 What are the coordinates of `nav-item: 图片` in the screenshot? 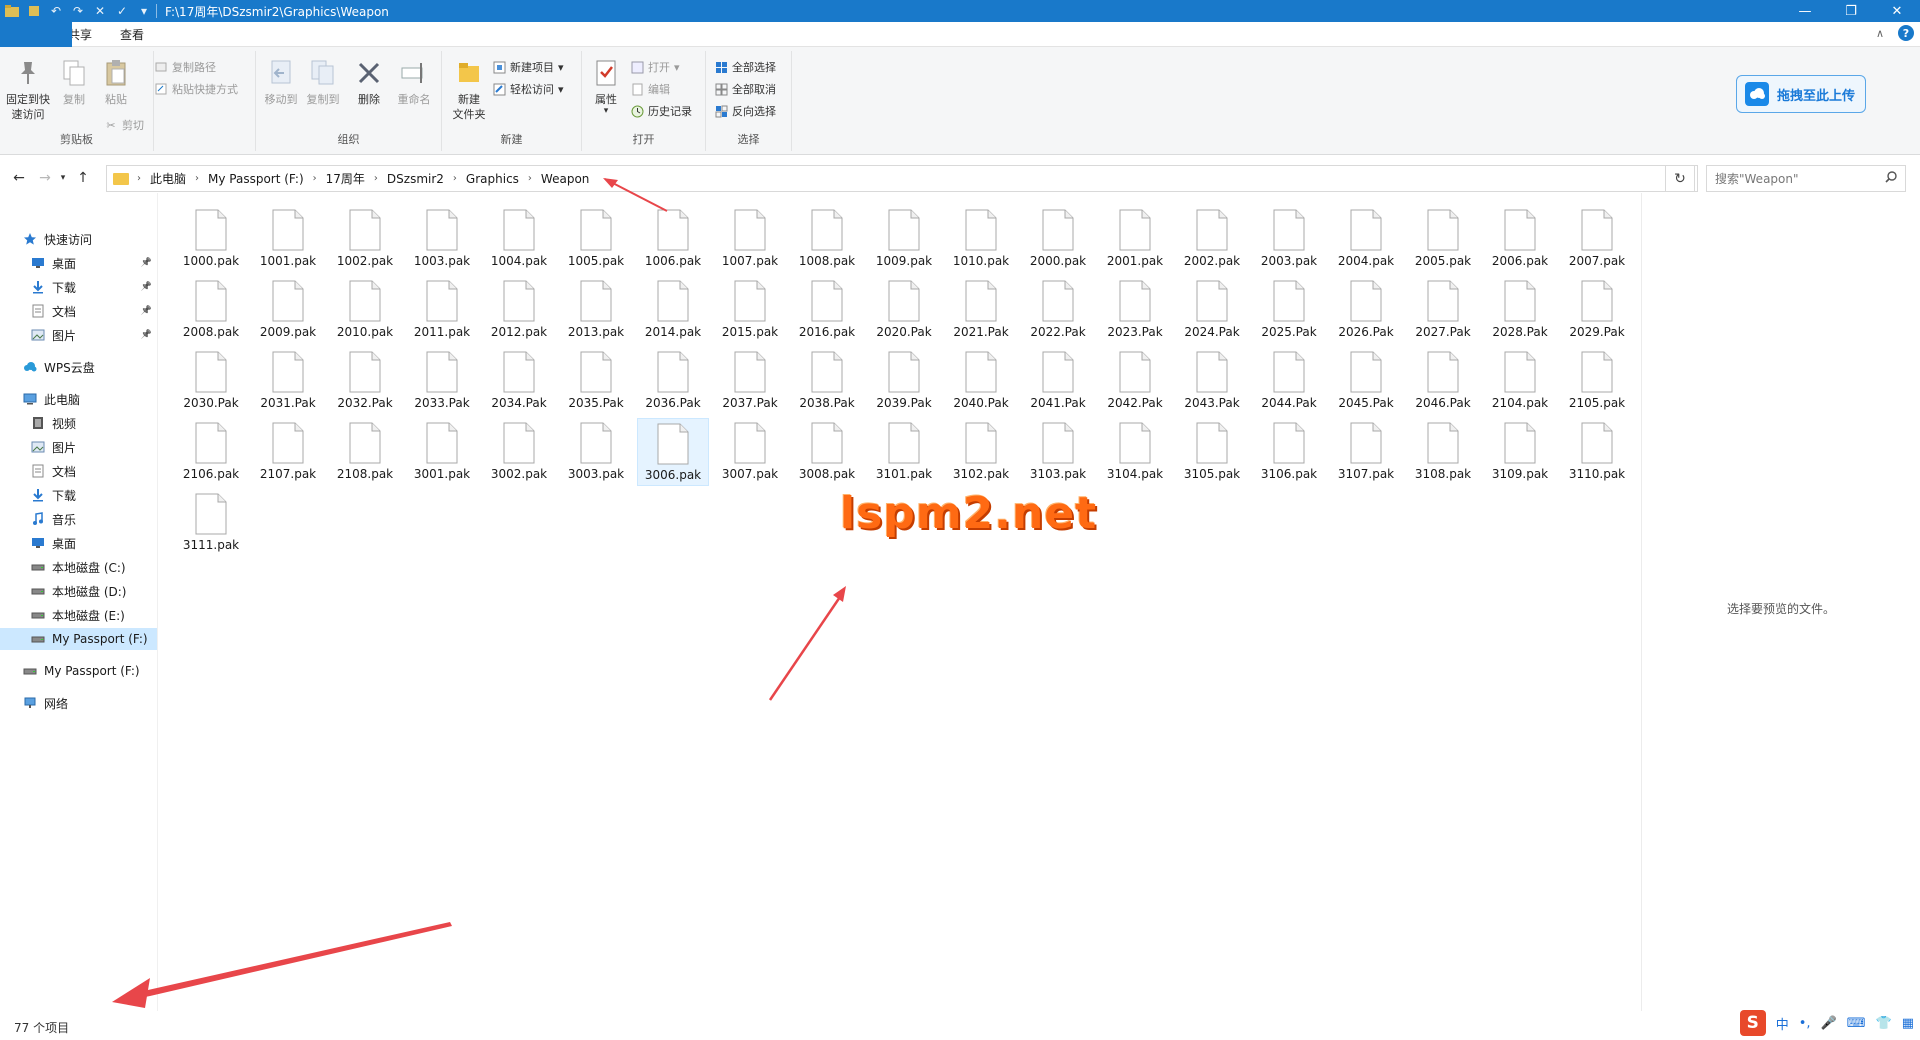 It's located at (79, 447).